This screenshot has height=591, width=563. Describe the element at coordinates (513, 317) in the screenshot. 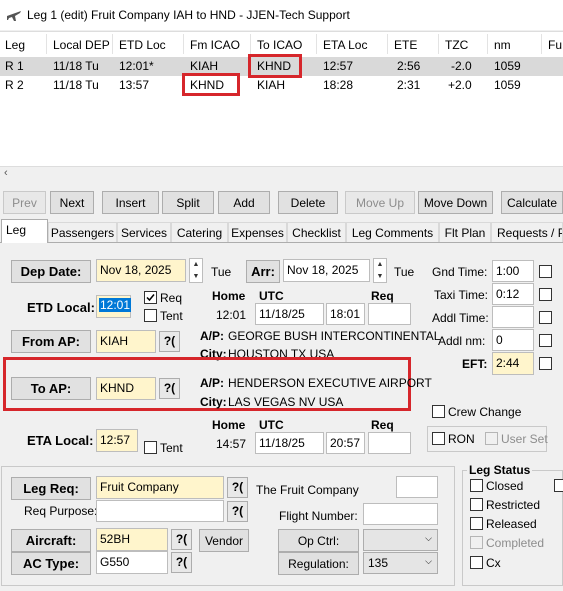

I see `addl-time-field` at that location.